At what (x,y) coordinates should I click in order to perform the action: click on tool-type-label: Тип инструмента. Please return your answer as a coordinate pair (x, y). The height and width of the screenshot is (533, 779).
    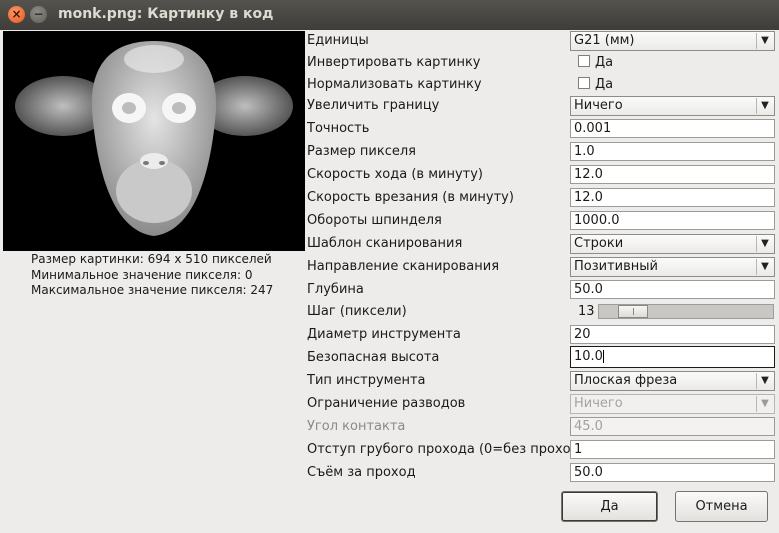
    Looking at the image, I should click on (366, 380).